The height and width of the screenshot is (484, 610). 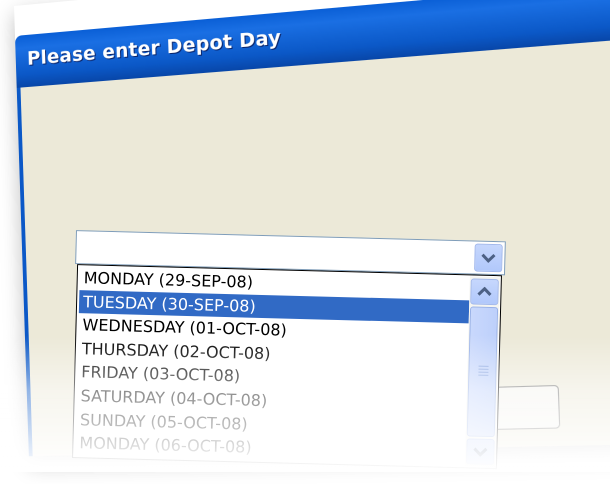 I want to click on scrollbar, so click(x=482, y=372).